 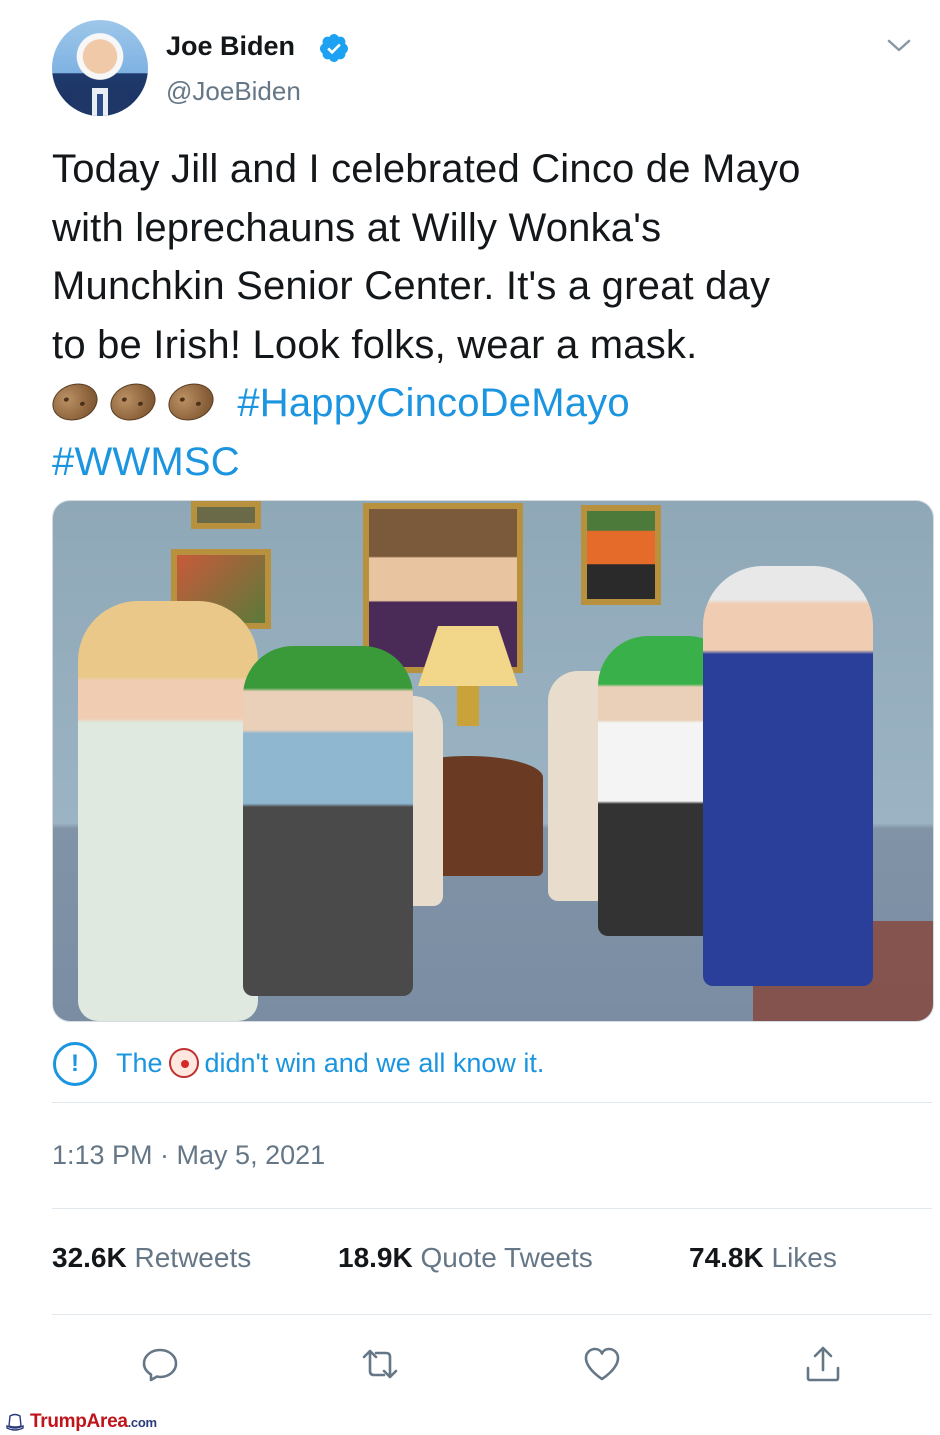 What do you see at coordinates (602, 1364) in the screenshot?
I see `like-icon` at bounding box center [602, 1364].